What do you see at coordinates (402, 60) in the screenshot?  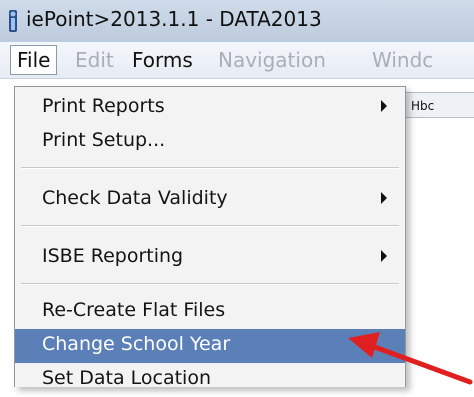 I see `menu-window: Windc` at bounding box center [402, 60].